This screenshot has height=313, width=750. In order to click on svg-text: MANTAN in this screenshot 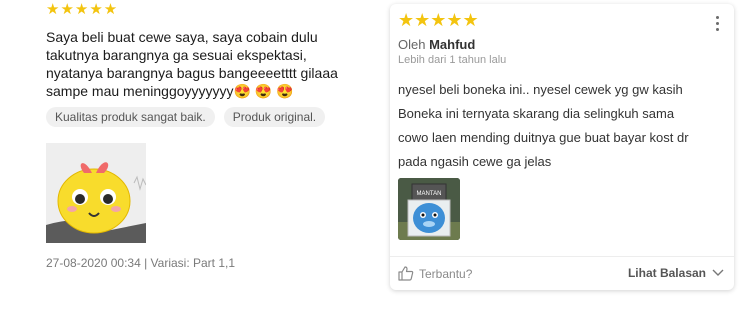, I will do `click(429, 194)`.